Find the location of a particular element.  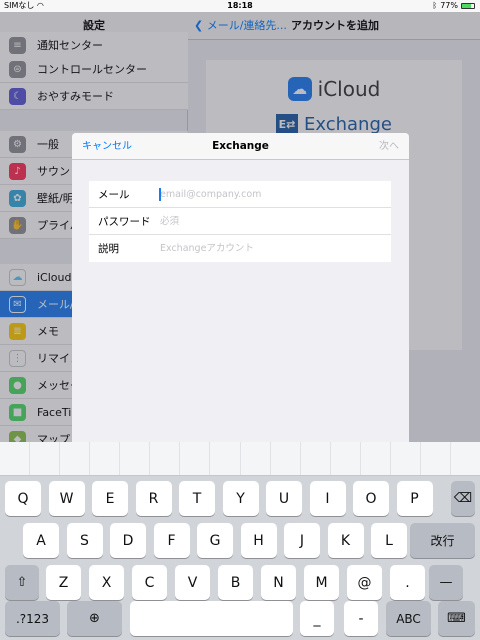

key-l: L is located at coordinates (389, 540).